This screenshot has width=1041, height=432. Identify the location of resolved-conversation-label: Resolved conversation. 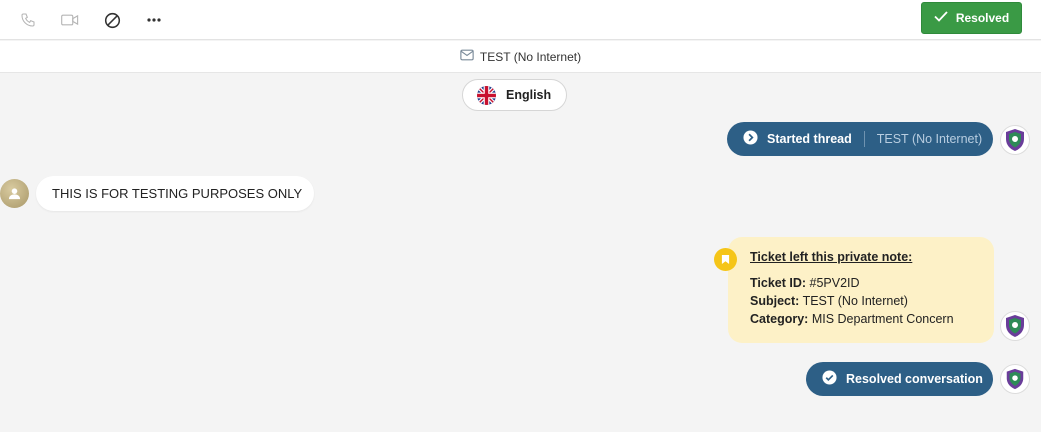
(914, 379).